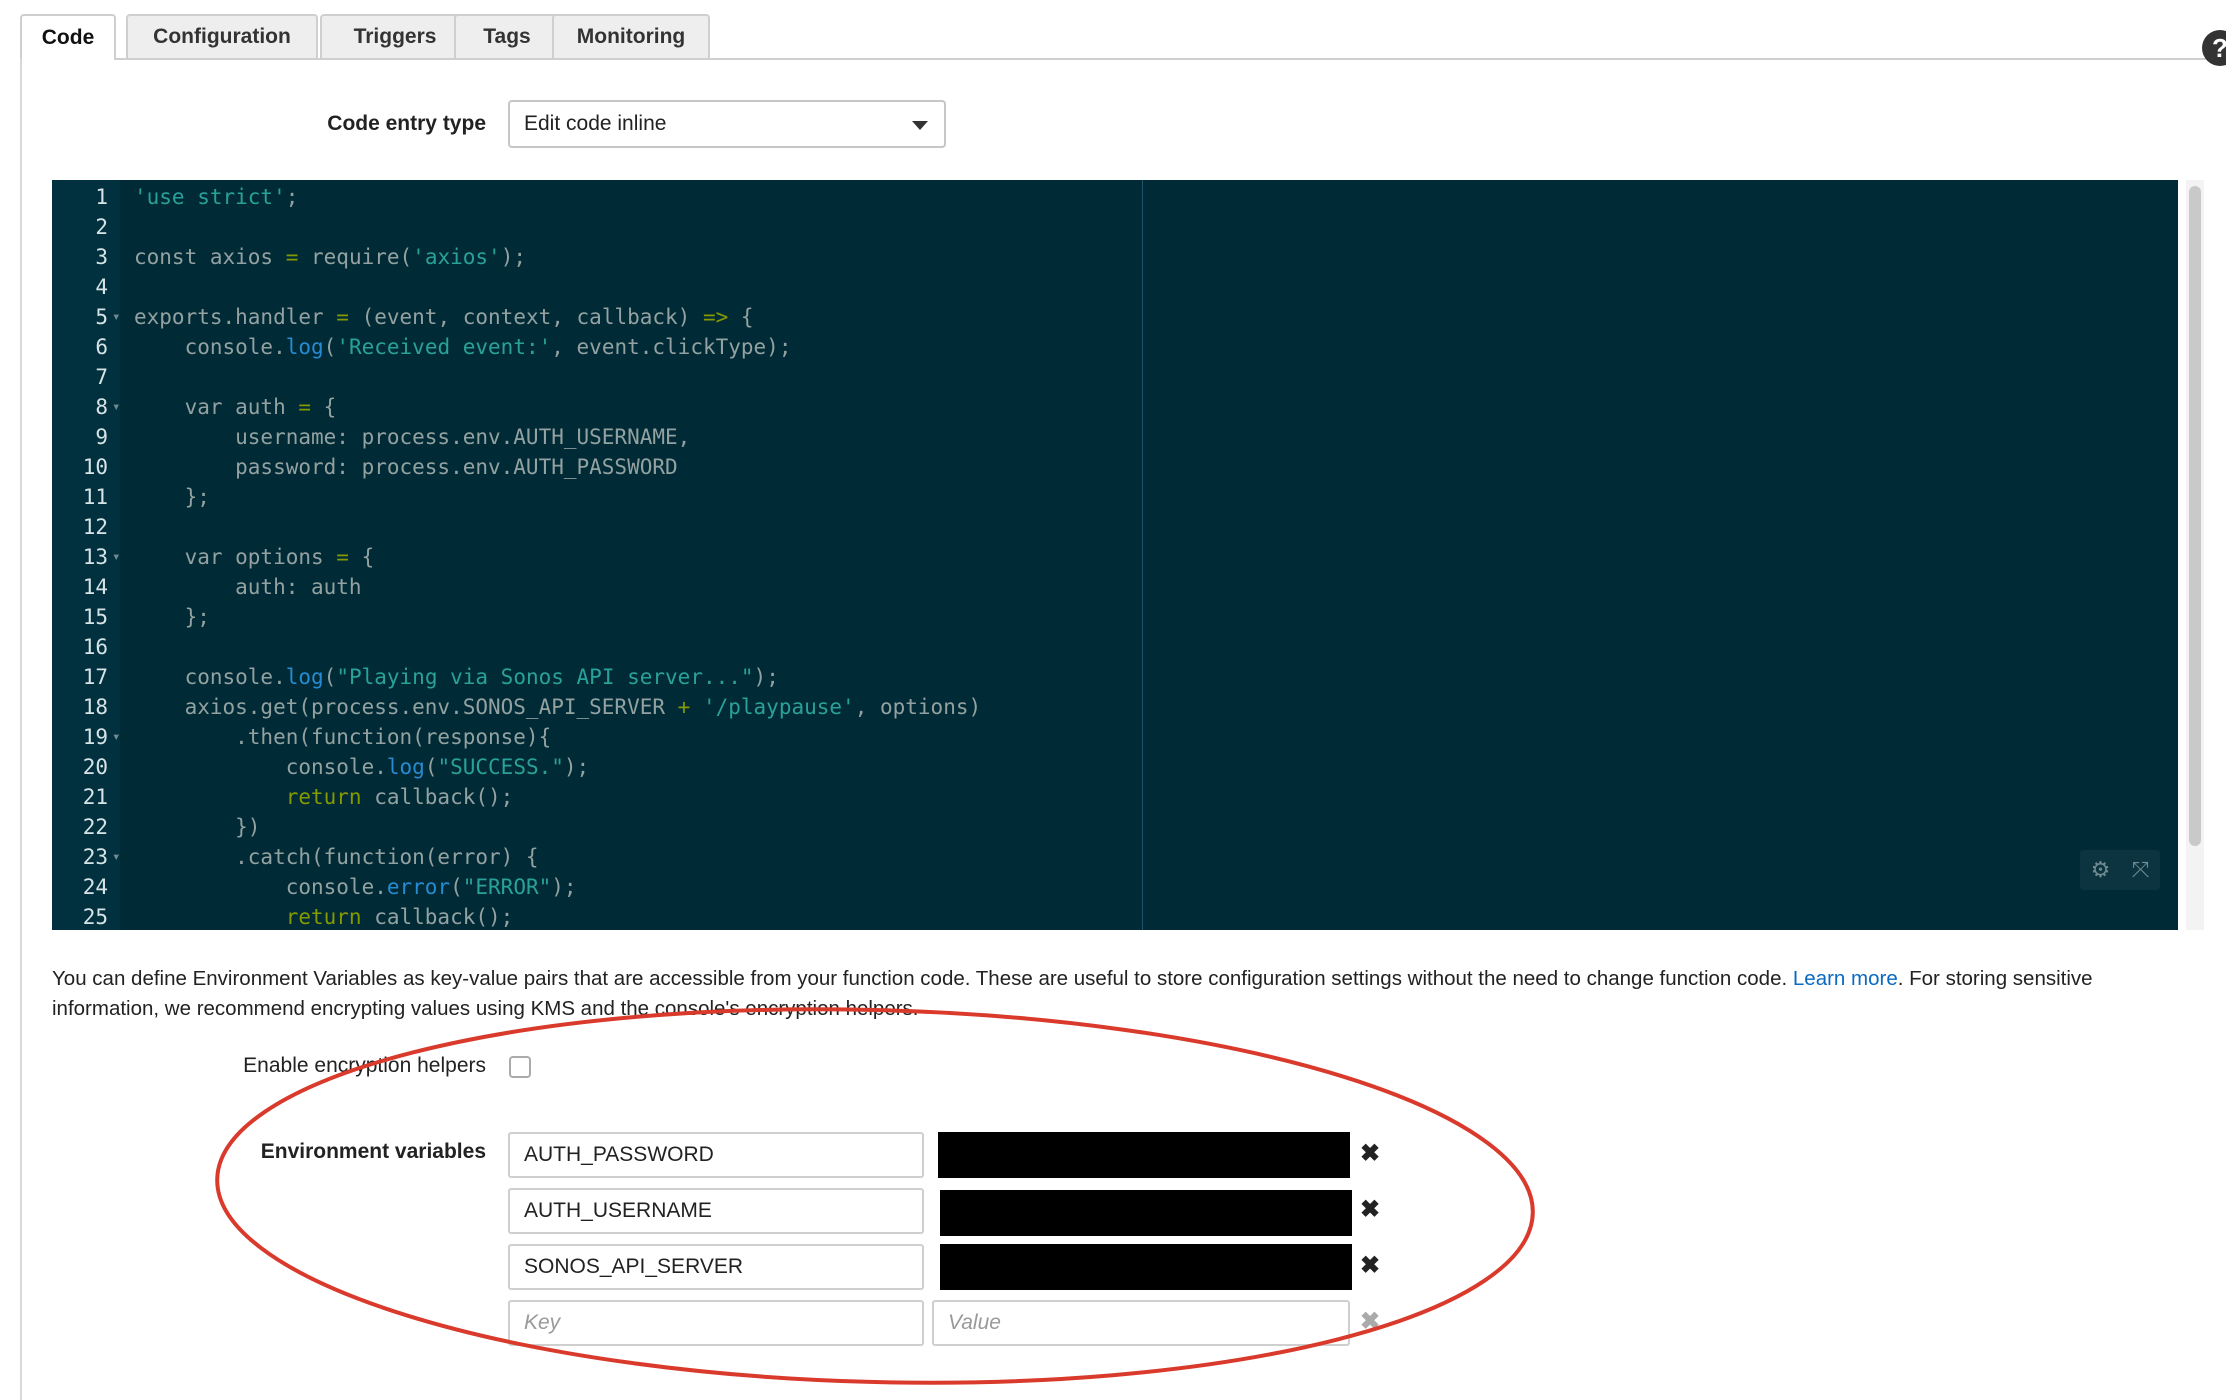 The image size is (2226, 1400). I want to click on line-number: 8, so click(101, 407).